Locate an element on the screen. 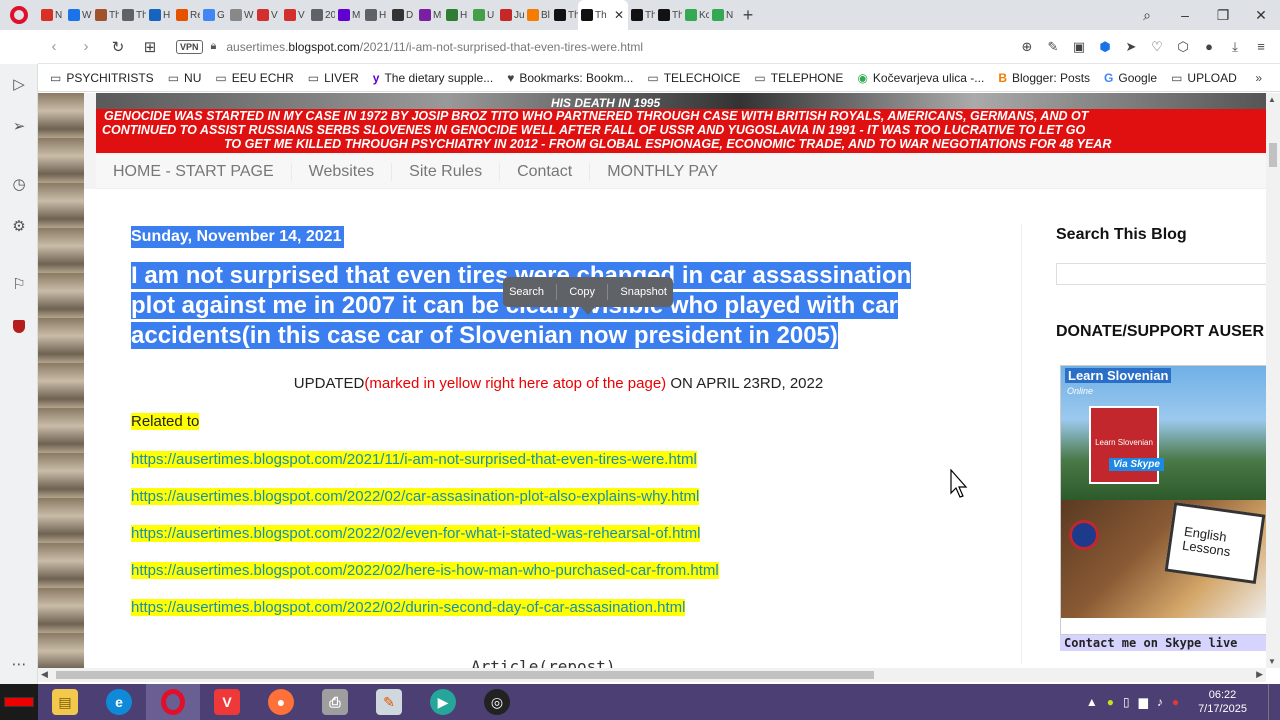  browser-tab: D is located at coordinates (402, 15).